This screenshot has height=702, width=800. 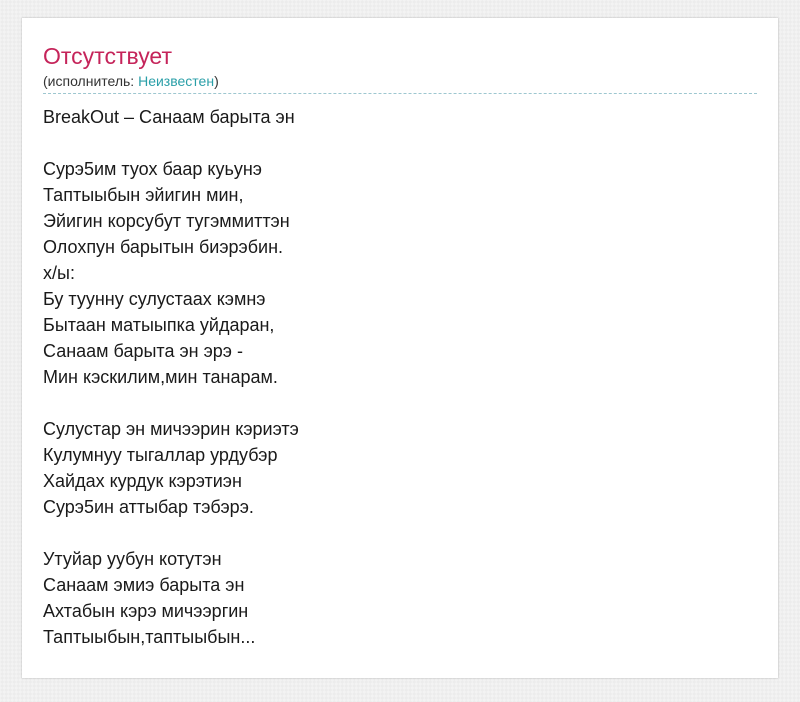 What do you see at coordinates (216, 81) in the screenshot?
I see `artist-suffix: )` at bounding box center [216, 81].